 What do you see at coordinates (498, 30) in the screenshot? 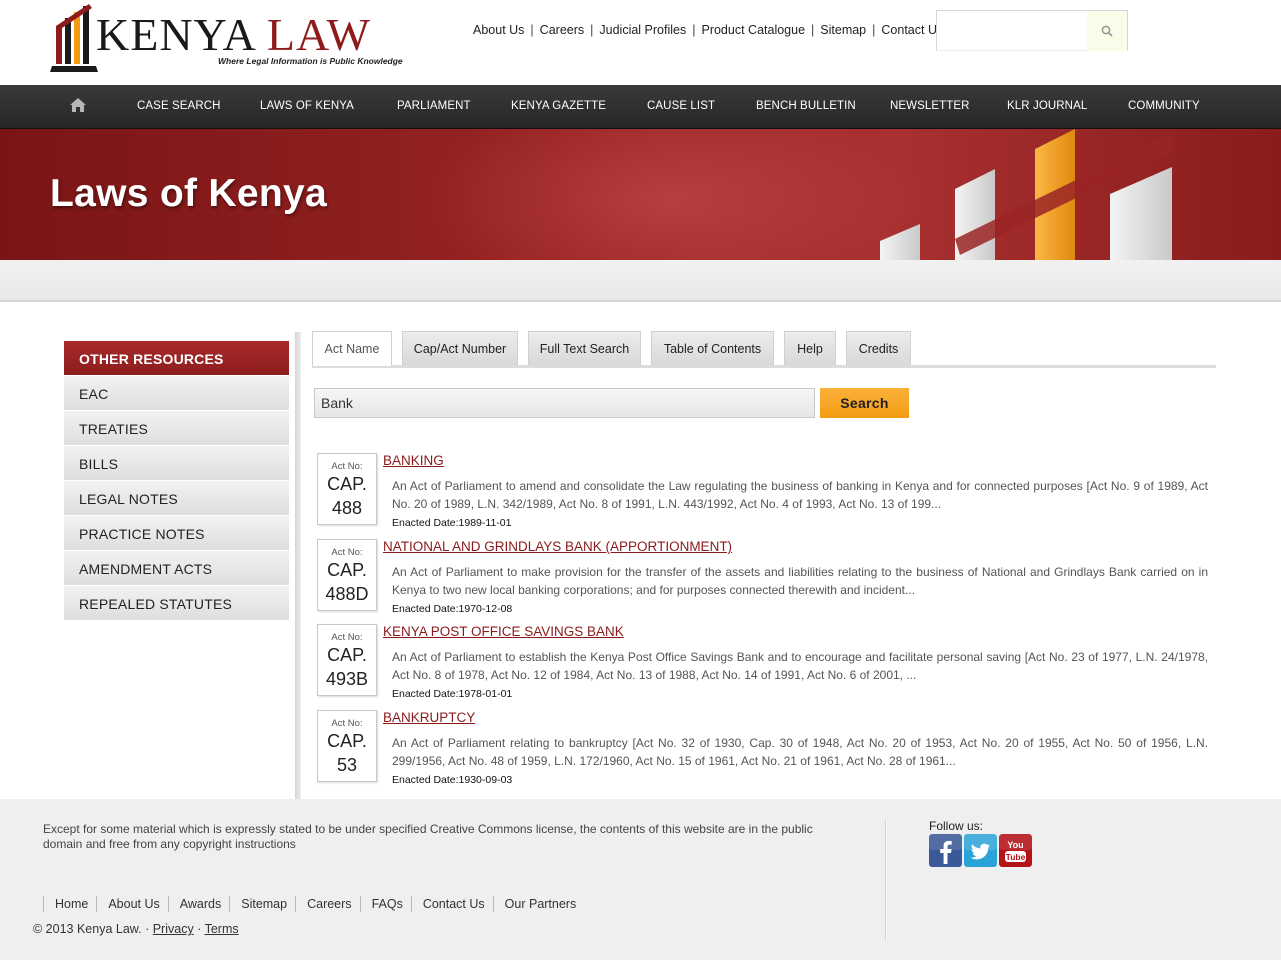
I see `toplink-about-us: About Us` at bounding box center [498, 30].